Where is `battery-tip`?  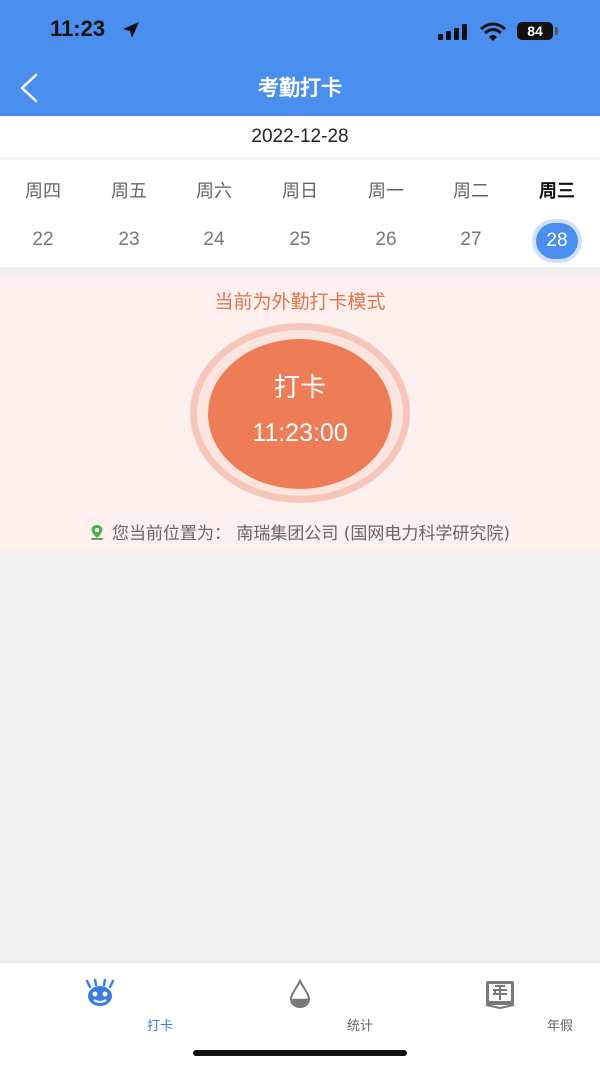
battery-tip is located at coordinates (556, 31).